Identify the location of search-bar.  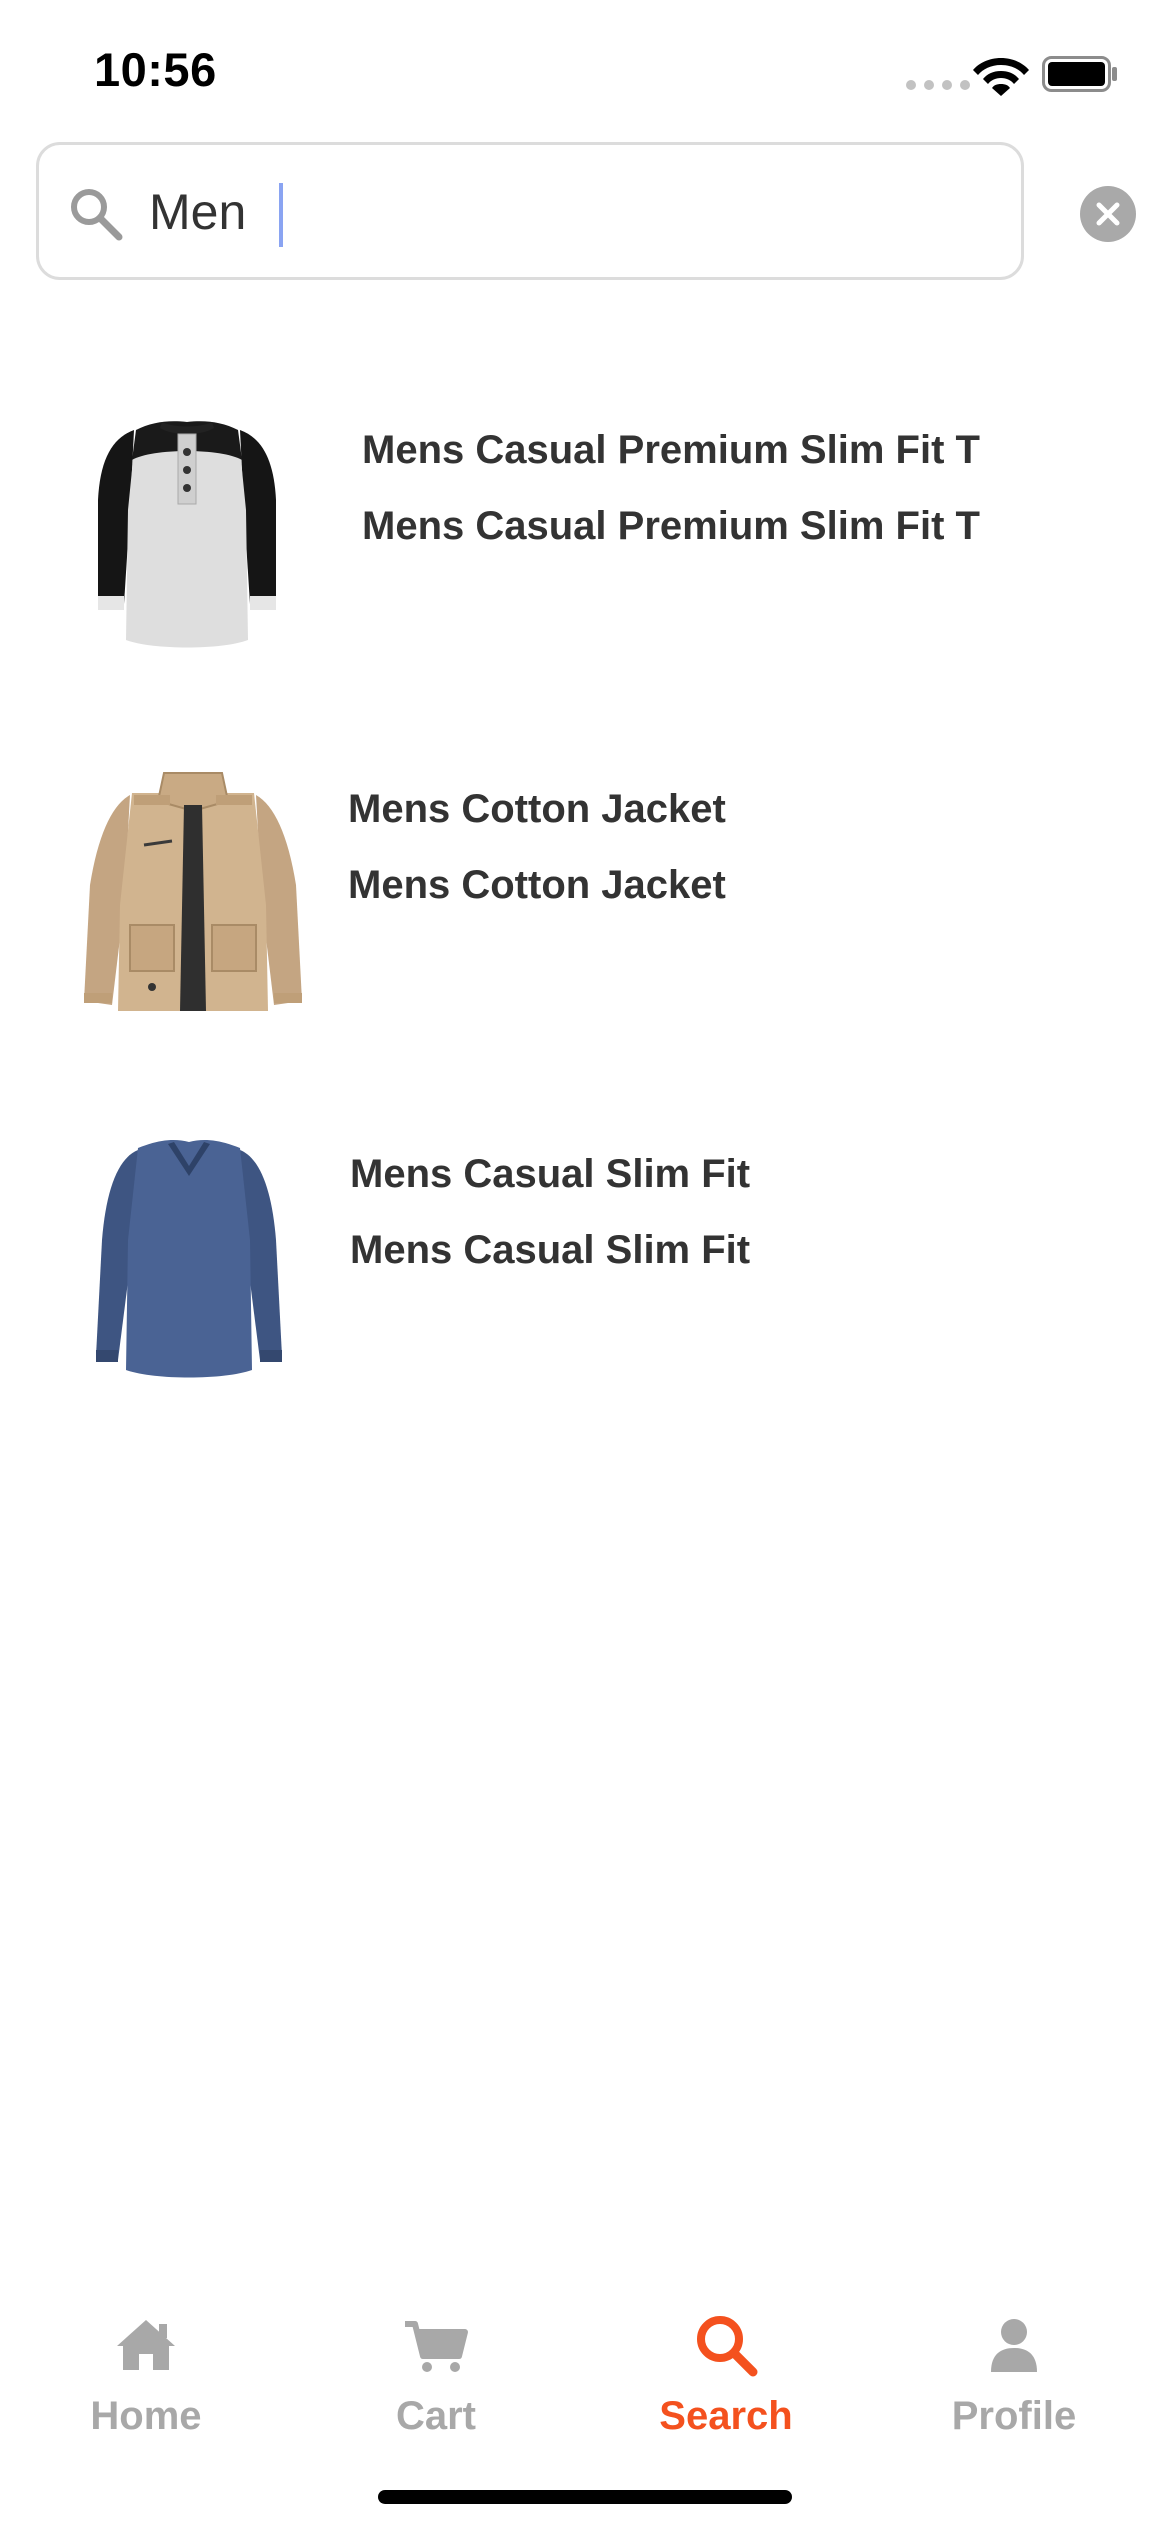
(530, 211).